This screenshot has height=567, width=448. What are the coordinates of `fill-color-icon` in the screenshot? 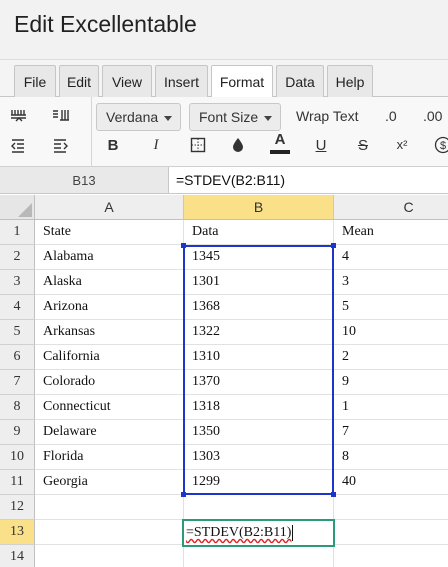 It's located at (238, 145).